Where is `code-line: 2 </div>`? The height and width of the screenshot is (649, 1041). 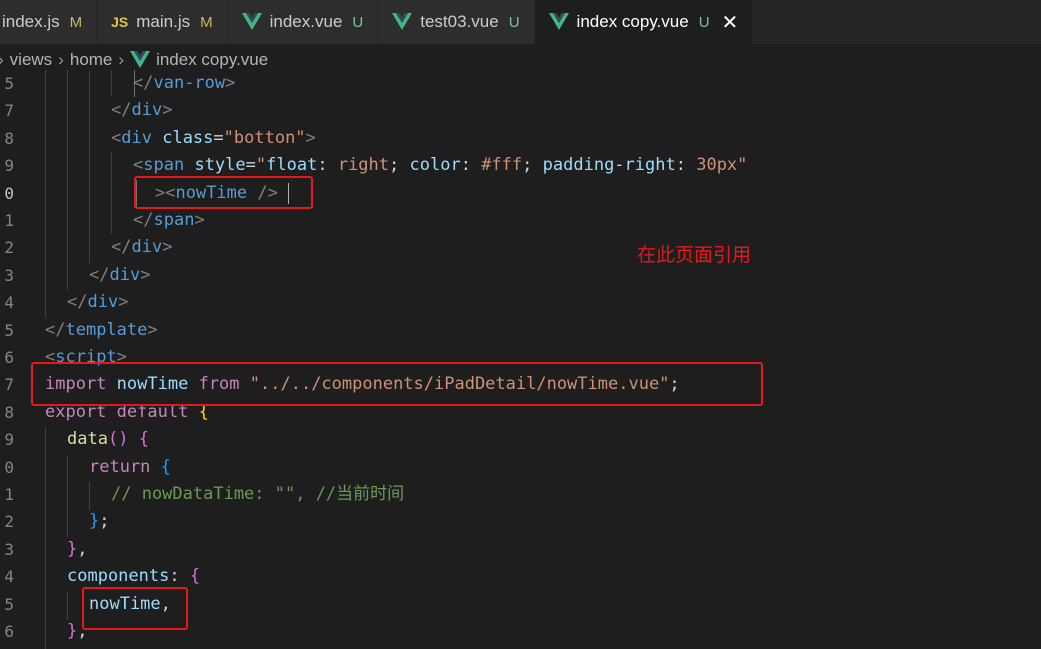 code-line: 2 </div> is located at coordinates (520, 247).